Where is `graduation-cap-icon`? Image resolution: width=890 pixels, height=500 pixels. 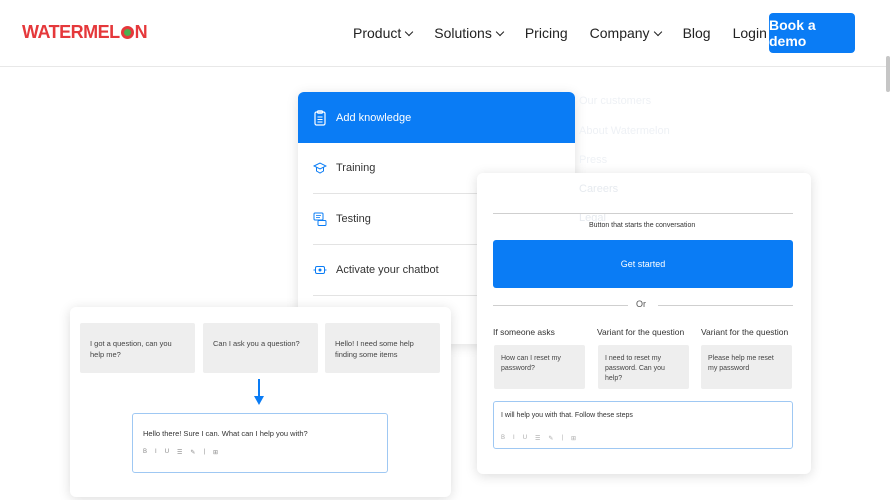 graduation-cap-icon is located at coordinates (320, 168).